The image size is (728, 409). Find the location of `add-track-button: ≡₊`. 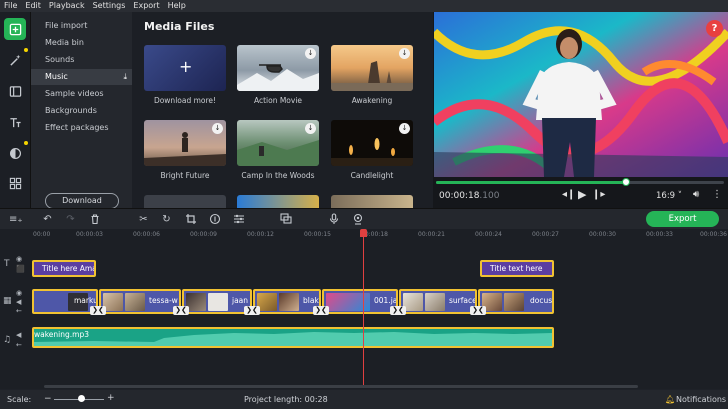

add-track-button: ≡₊ is located at coordinates (16, 219).